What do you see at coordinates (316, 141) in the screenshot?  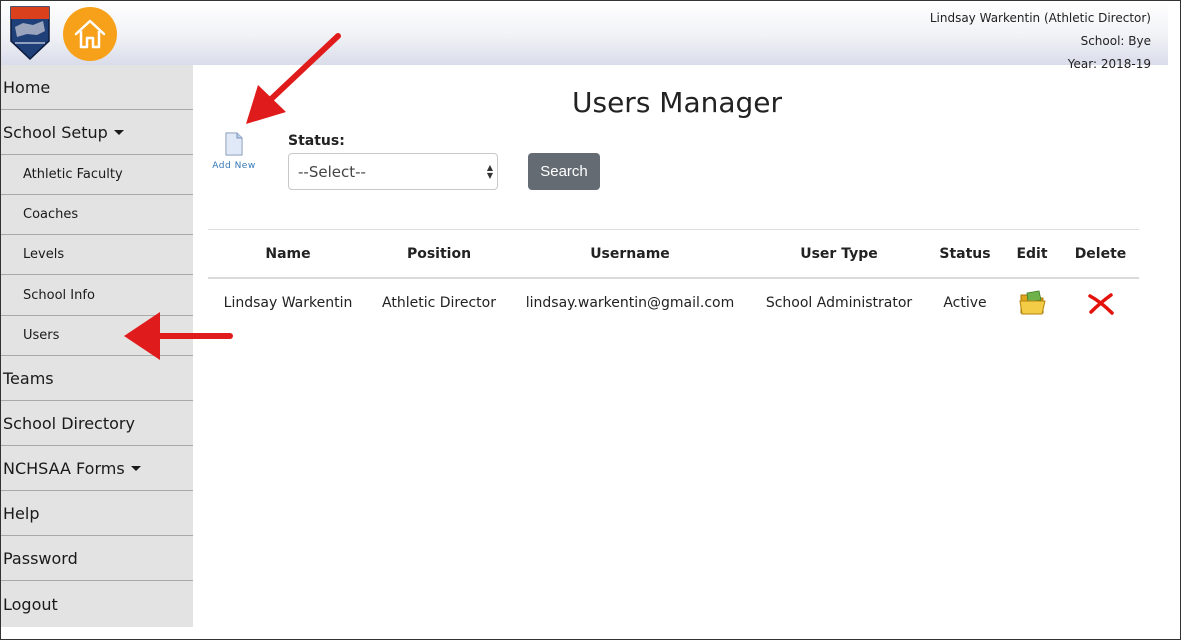 I see `status-filter-label: Status:` at bounding box center [316, 141].